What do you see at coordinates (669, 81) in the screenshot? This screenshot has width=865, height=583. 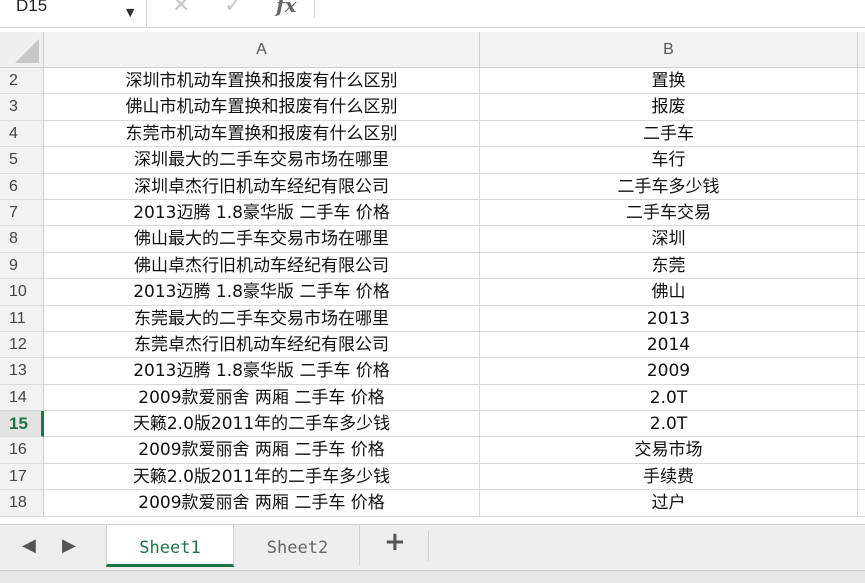 I see `cell-b: 置换` at bounding box center [669, 81].